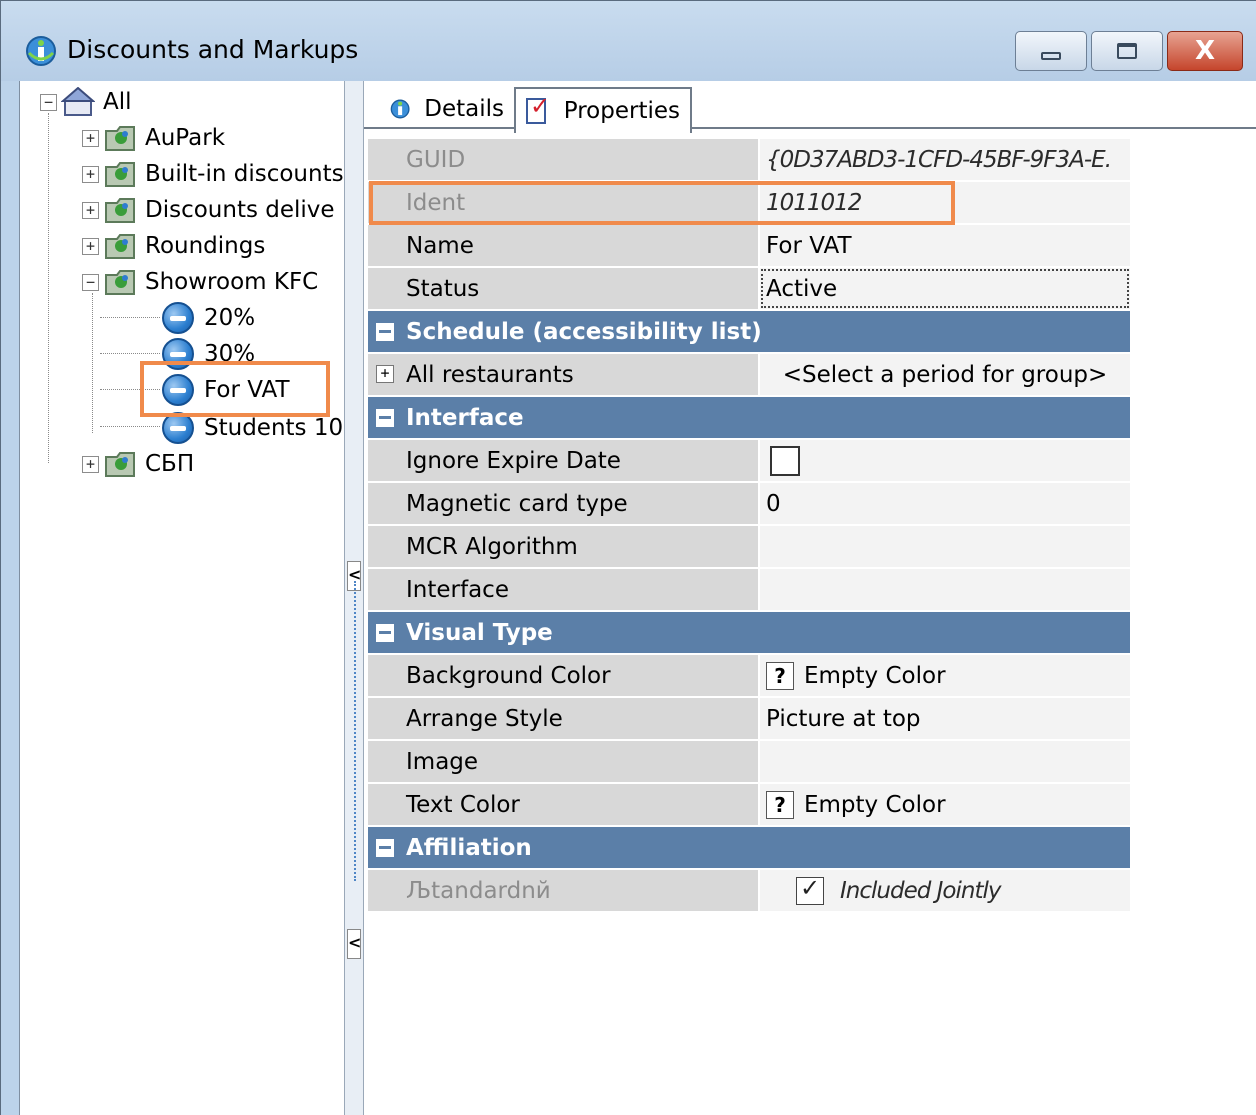 The width and height of the screenshot is (1256, 1115). I want to click on category-schedule: Schedule (accessibility list), so click(749, 331).